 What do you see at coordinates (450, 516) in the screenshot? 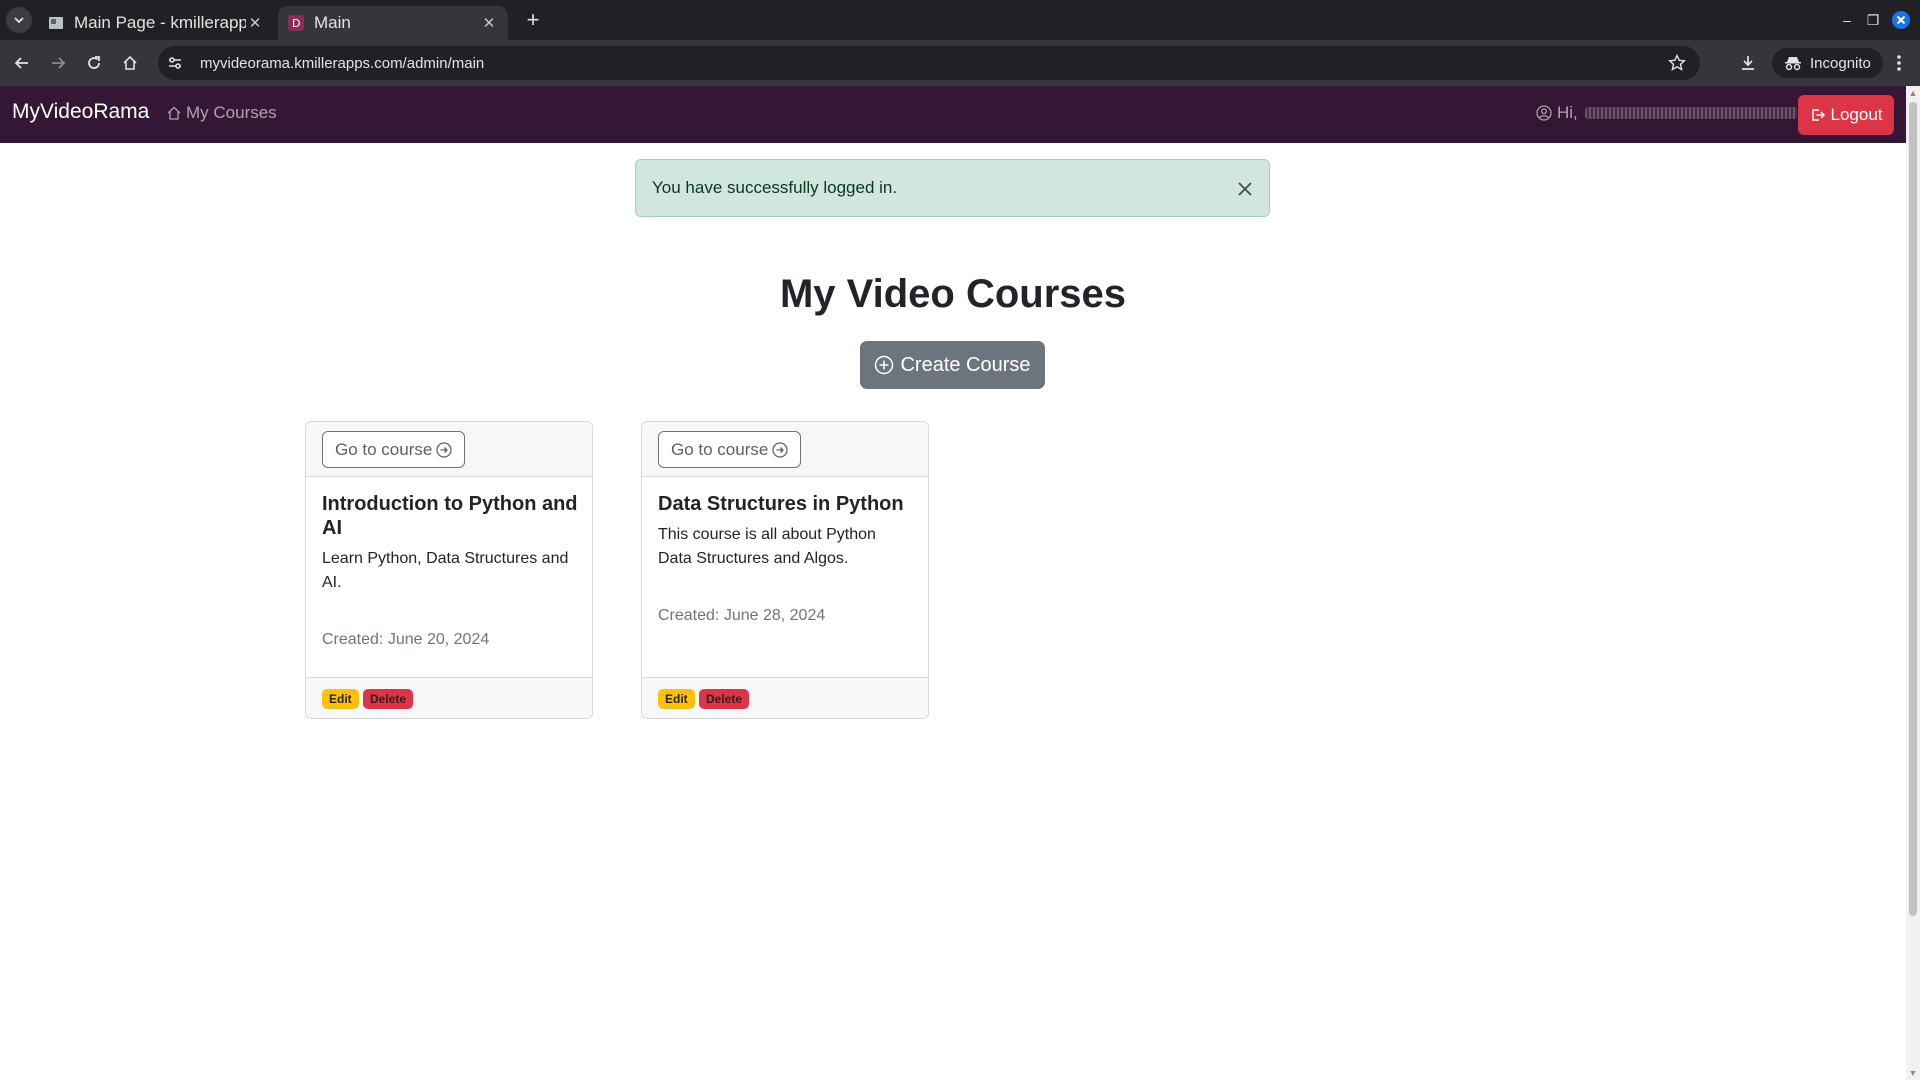
I see `course-title: Introduction to Python and AI` at bounding box center [450, 516].